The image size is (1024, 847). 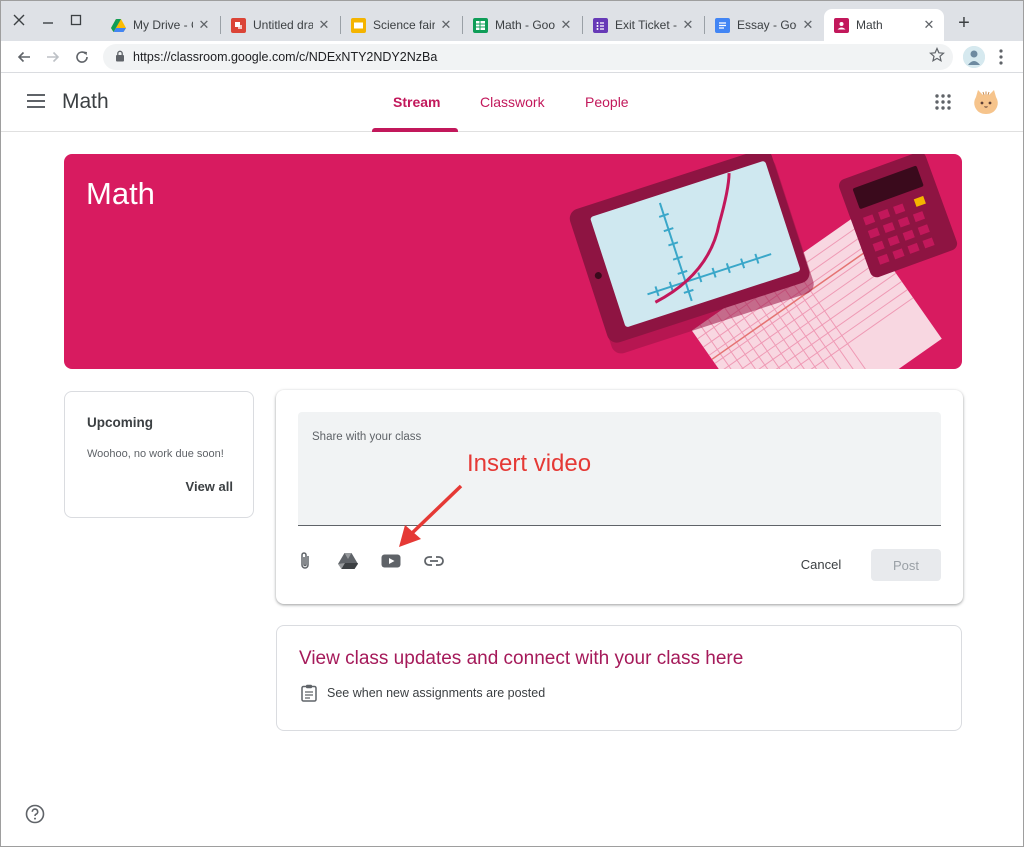 I want to click on browser-tab-math-classroom: Math ✕, so click(x=884, y=25).